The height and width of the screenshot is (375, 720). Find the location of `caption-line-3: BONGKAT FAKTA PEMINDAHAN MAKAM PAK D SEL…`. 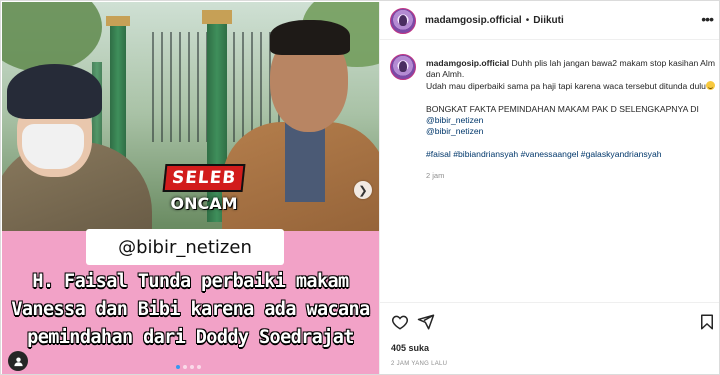

caption-line-3: BONGKAT FAKTA PEMINDAHAN MAKAM PAK D SEL… is located at coordinates (562, 108).